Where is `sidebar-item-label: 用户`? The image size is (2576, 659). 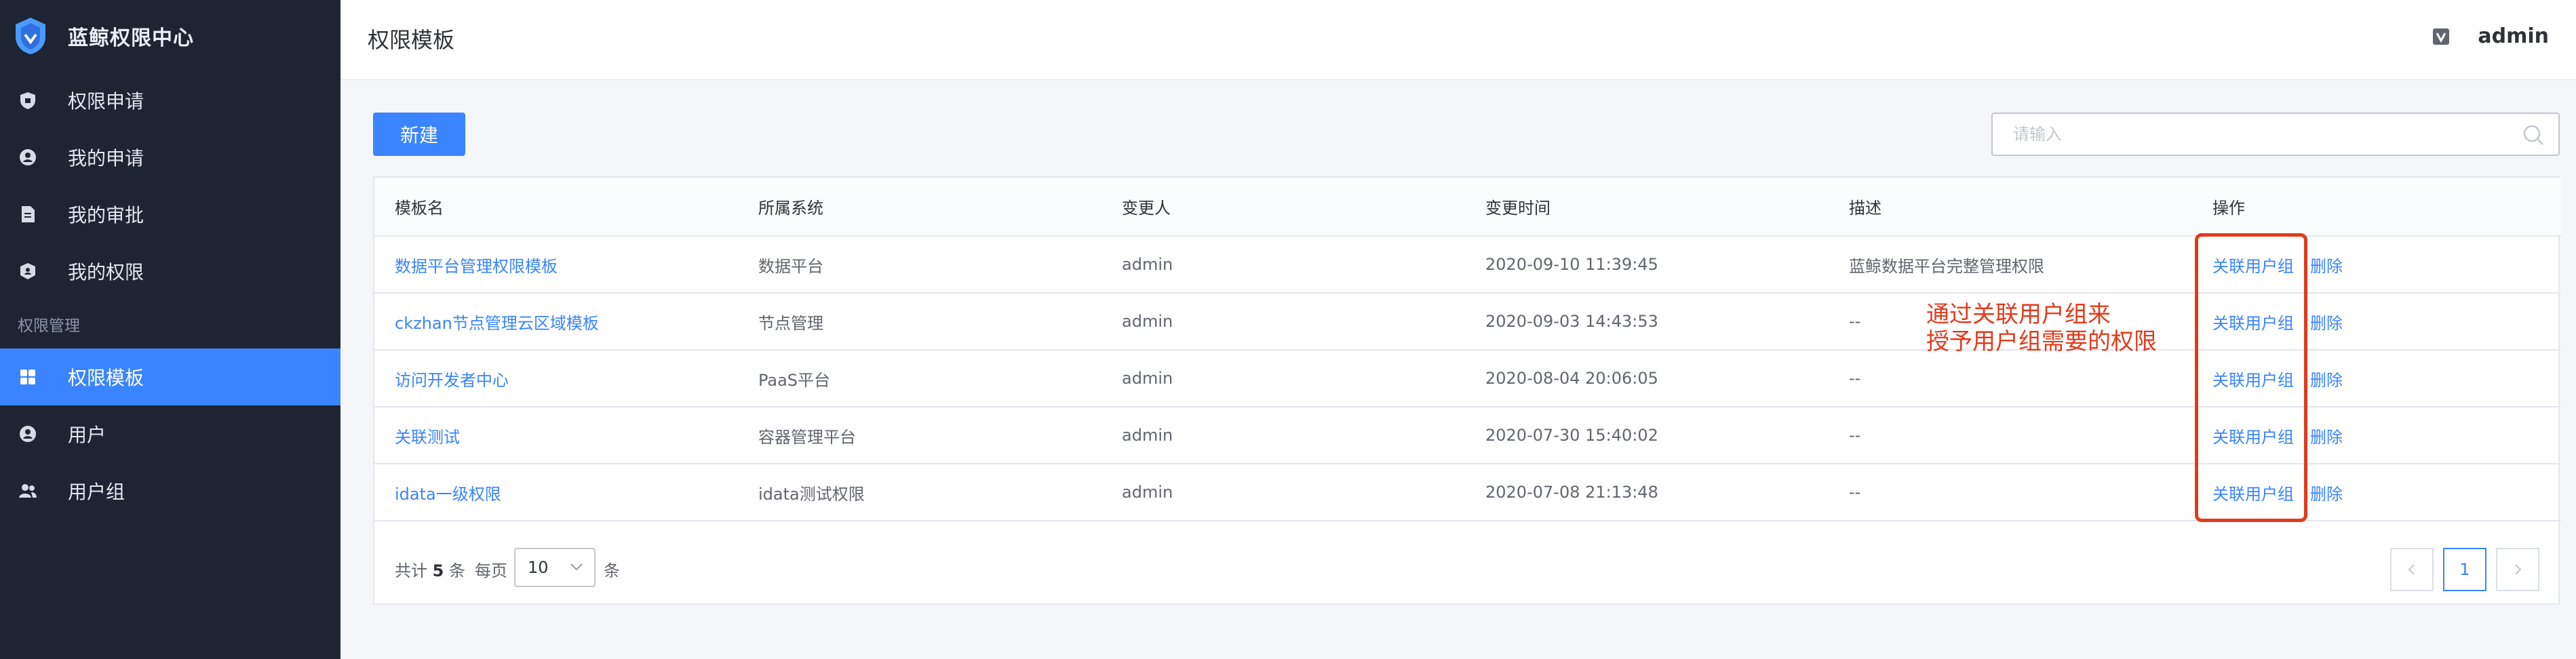
sidebar-item-label: 用户 is located at coordinates (87, 435).